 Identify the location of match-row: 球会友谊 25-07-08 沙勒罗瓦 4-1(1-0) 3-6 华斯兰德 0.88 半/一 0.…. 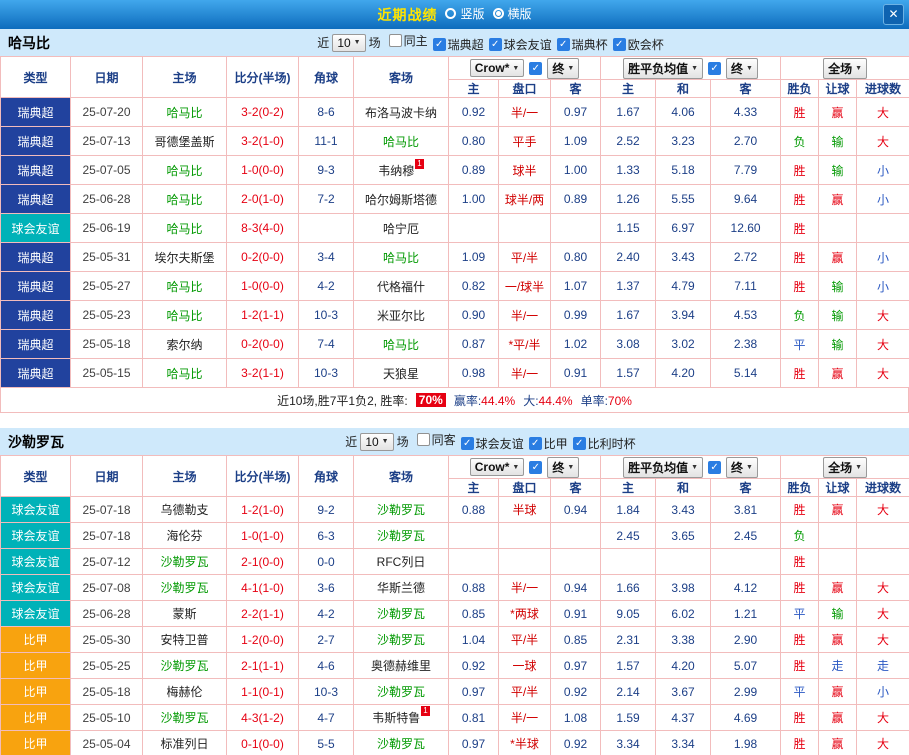
(454, 587).